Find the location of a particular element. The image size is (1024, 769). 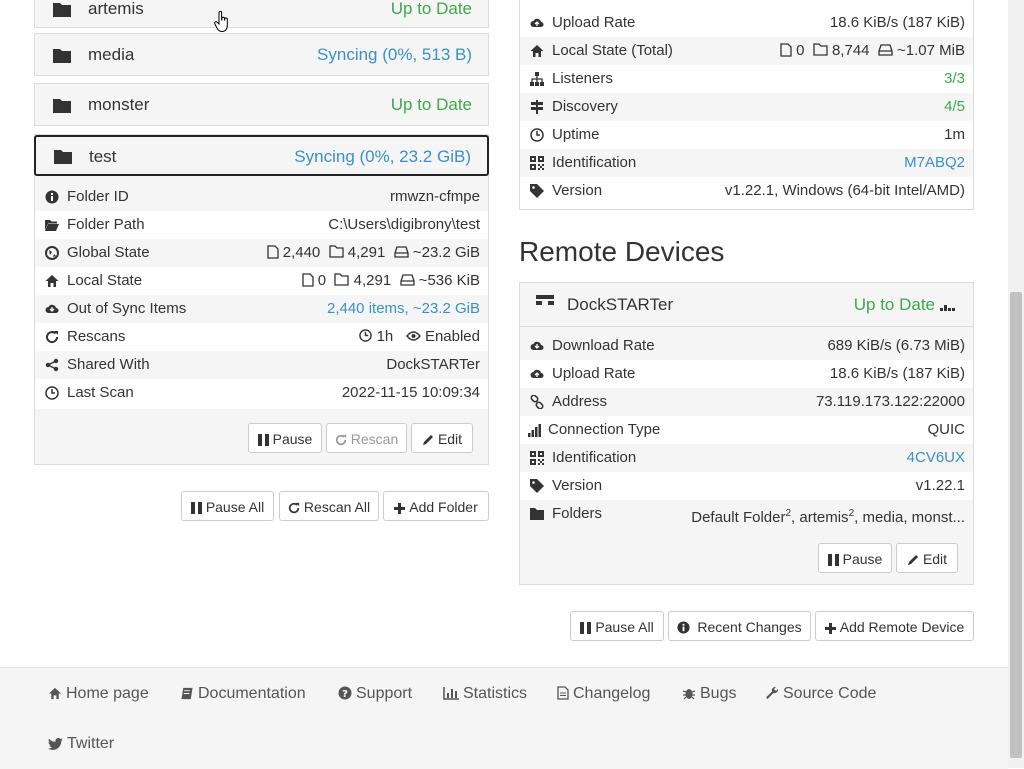

folder-edit-button: Edit is located at coordinates (442, 438).